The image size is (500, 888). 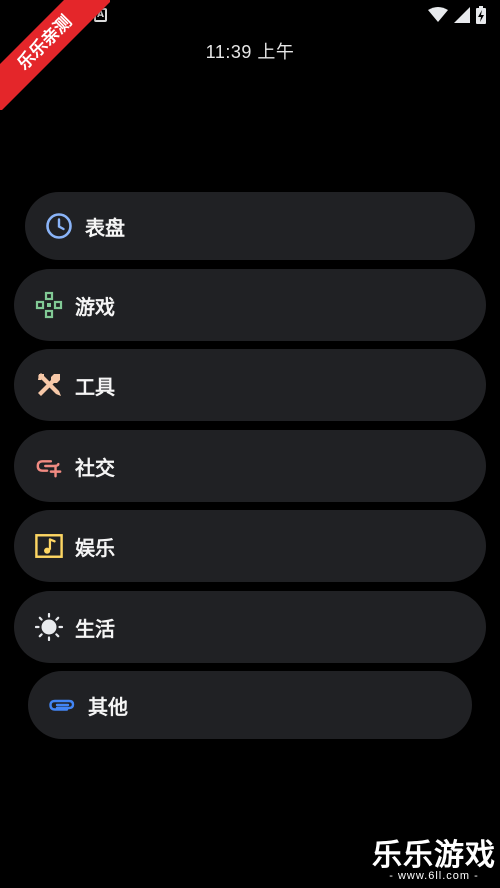 I want to click on menu-item-label: 工具, so click(x=95, y=386).